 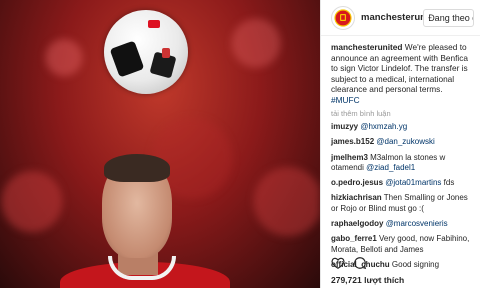 What do you see at coordinates (146, 52) in the screenshot?
I see `soccer-ball` at bounding box center [146, 52].